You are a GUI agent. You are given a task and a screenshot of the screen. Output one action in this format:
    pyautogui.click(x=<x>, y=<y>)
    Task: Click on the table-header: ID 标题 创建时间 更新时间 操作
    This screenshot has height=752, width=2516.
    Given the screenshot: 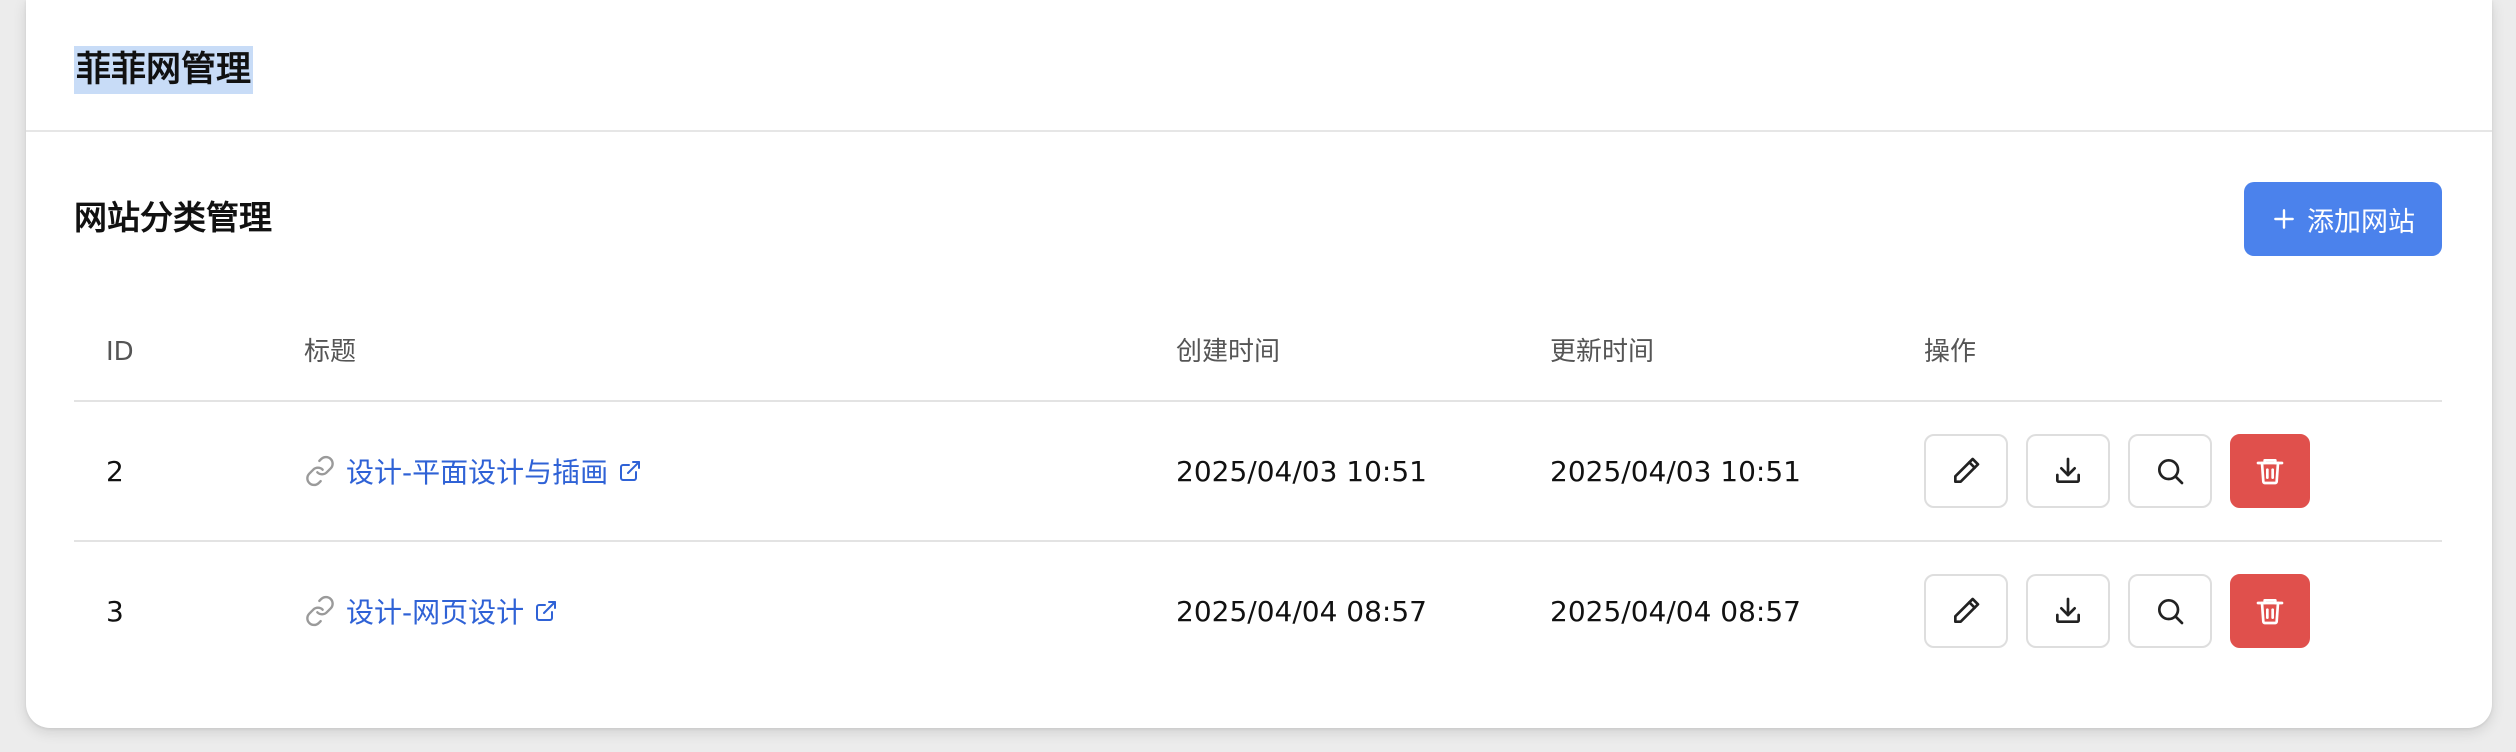 What is the action you would take?
    pyautogui.click(x=1258, y=358)
    